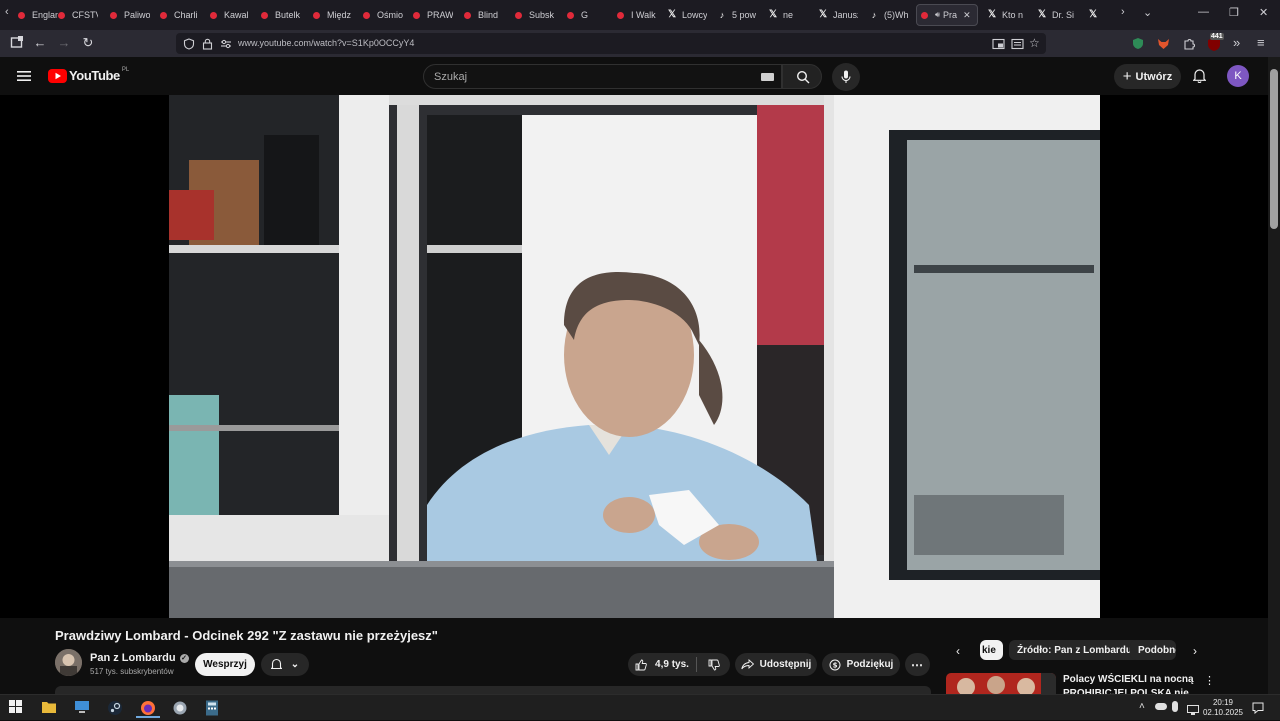 The width and height of the screenshot is (1280, 721). Describe the element at coordinates (838, 15) in the screenshot. I see `browser-tab: 𝕏 Janusz` at that location.